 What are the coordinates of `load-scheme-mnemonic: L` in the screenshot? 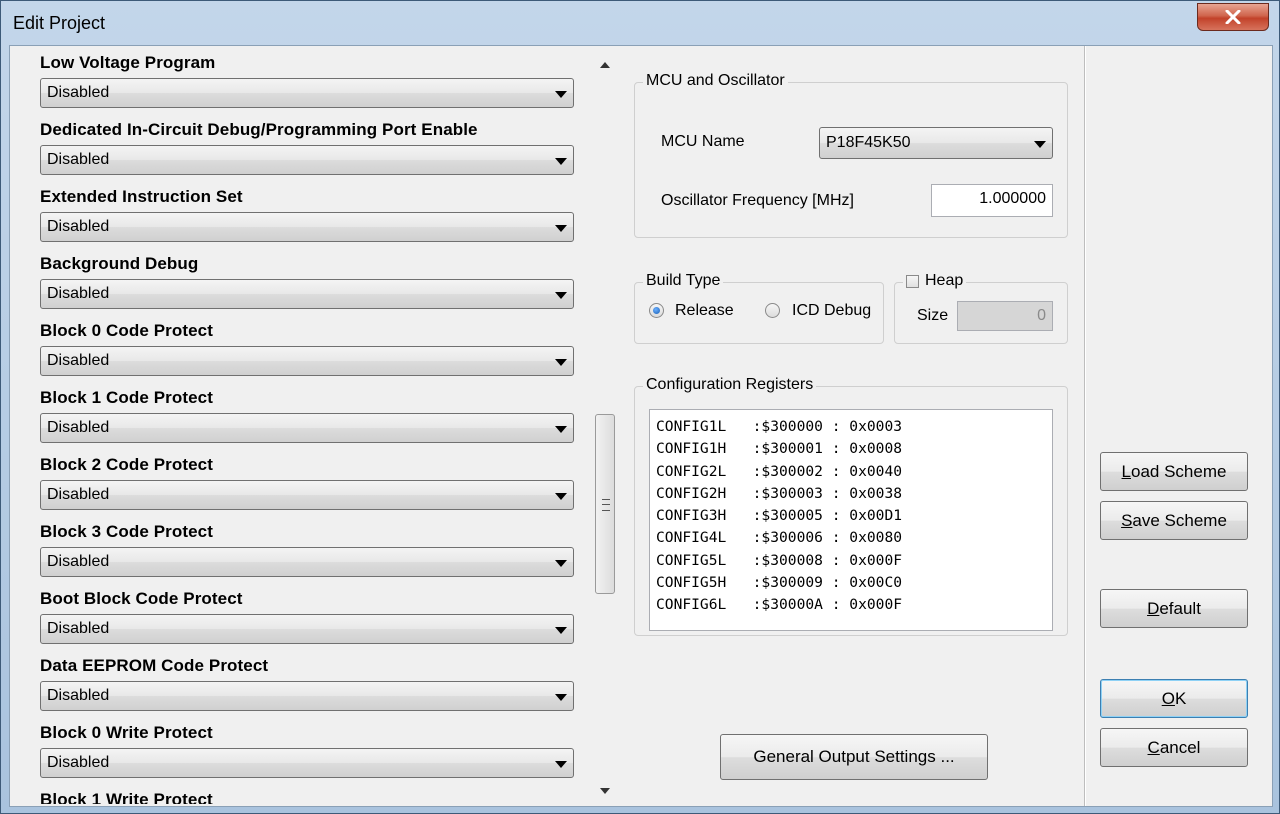 It's located at (1126, 471).